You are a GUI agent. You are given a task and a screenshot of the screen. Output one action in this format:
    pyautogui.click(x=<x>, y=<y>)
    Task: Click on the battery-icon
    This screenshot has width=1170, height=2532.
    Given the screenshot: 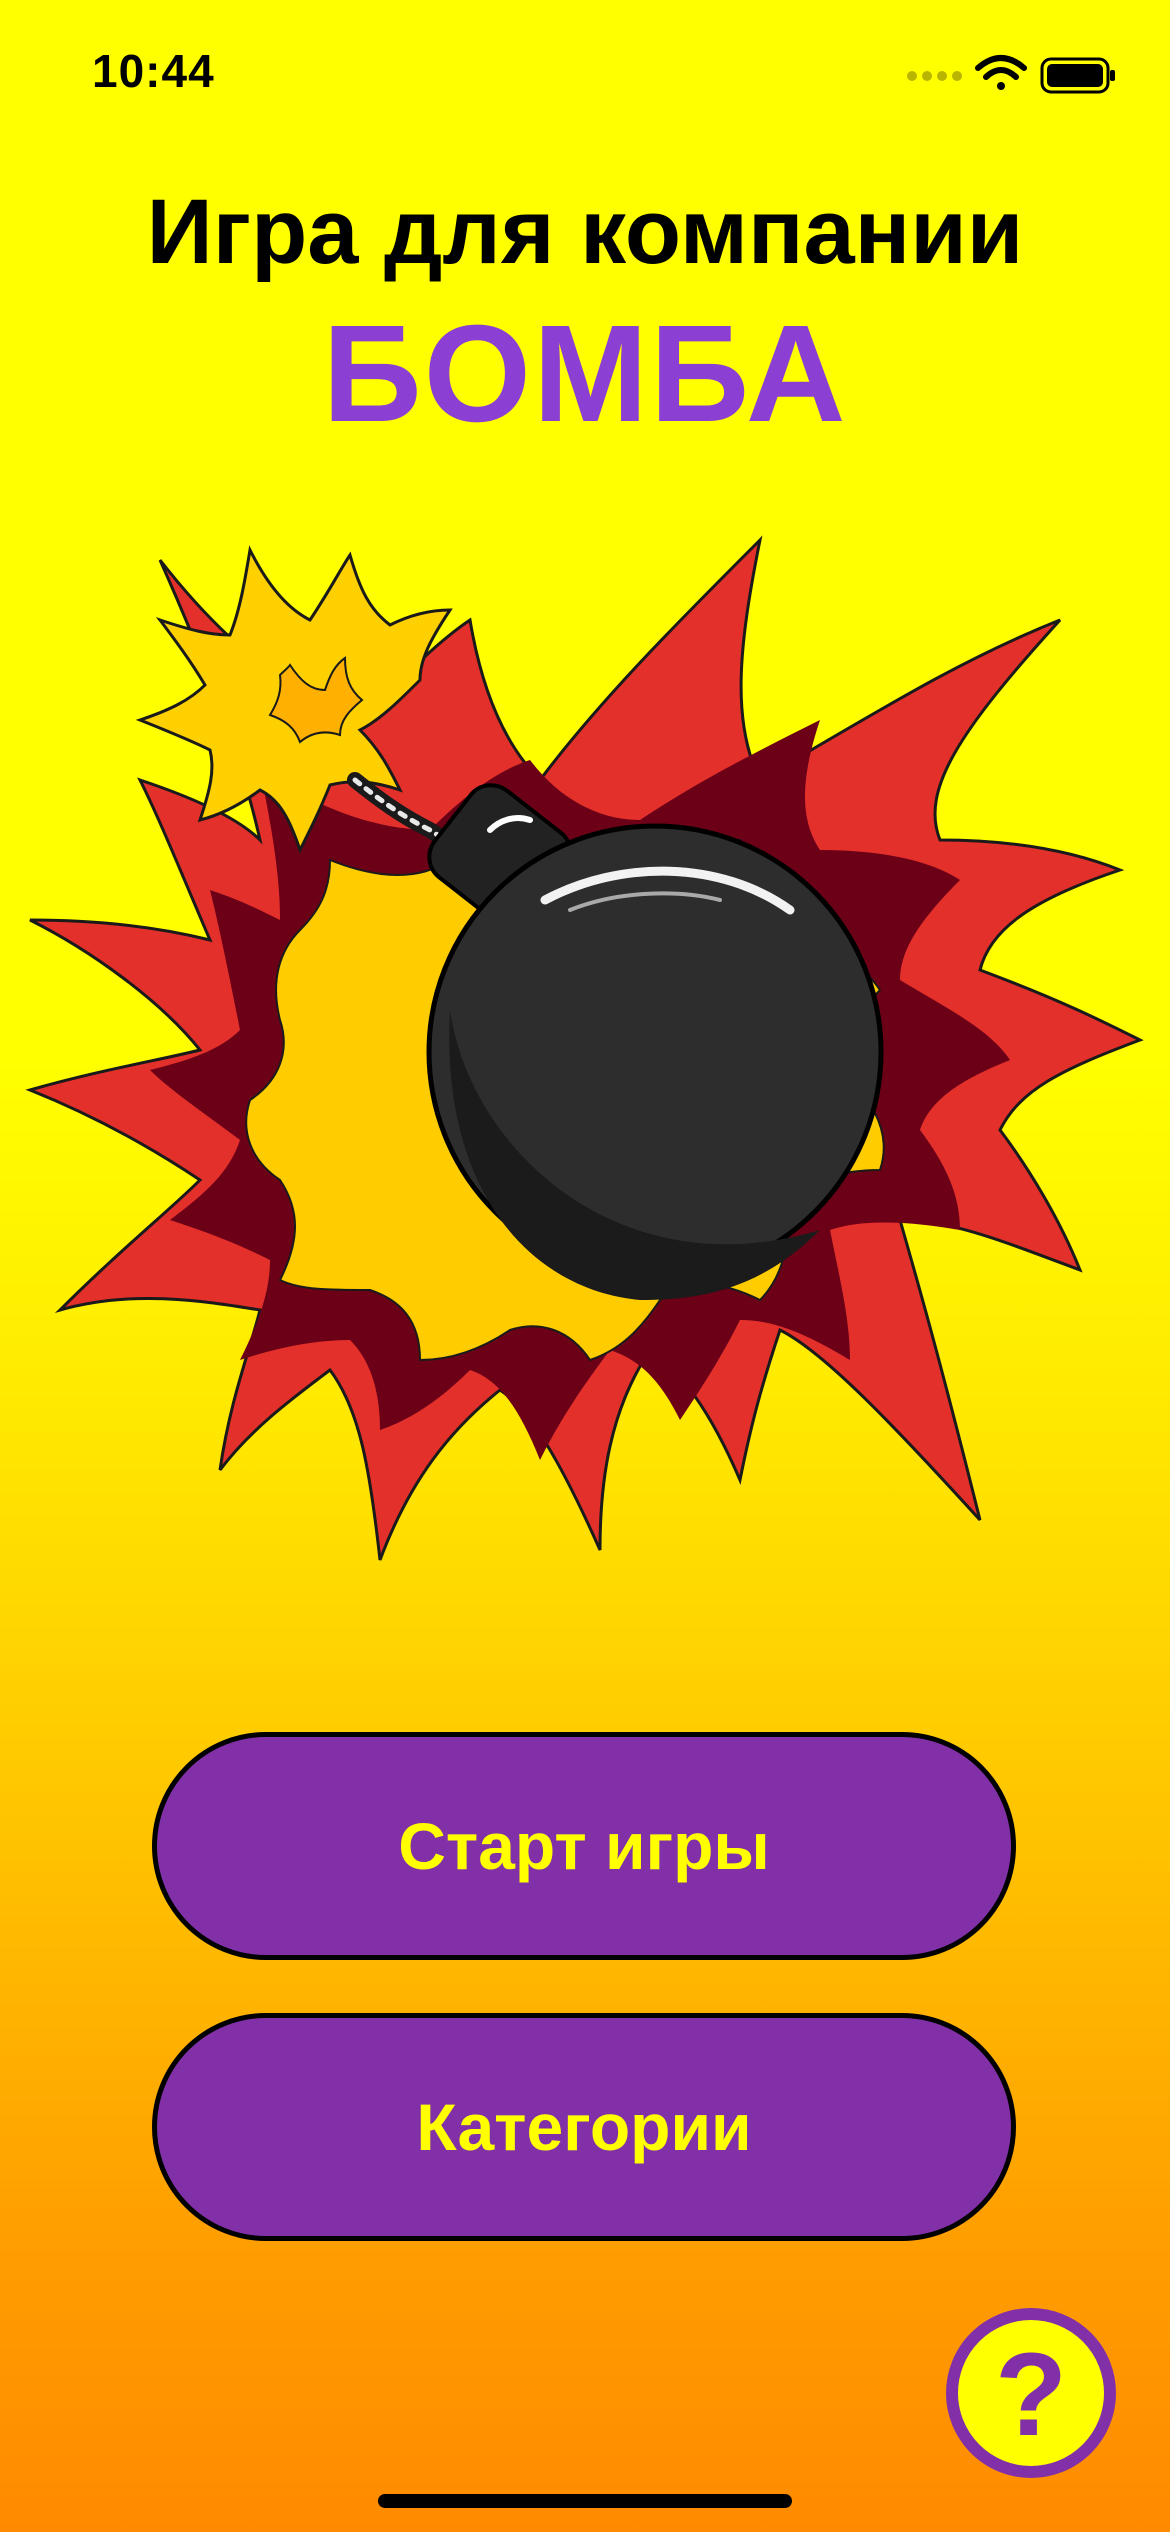 What is the action you would take?
    pyautogui.click(x=1077, y=75)
    